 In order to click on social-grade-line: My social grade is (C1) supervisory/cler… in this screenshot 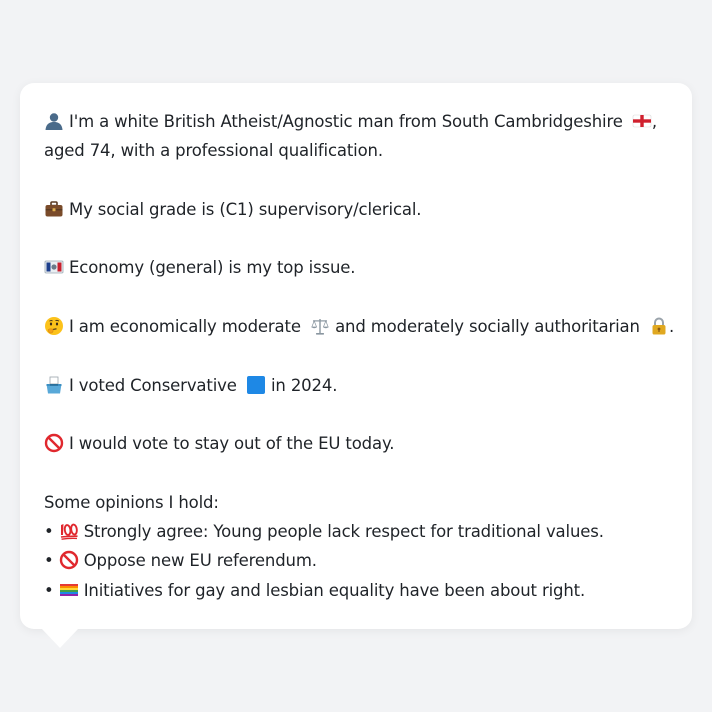, I will do `click(356, 209)`.